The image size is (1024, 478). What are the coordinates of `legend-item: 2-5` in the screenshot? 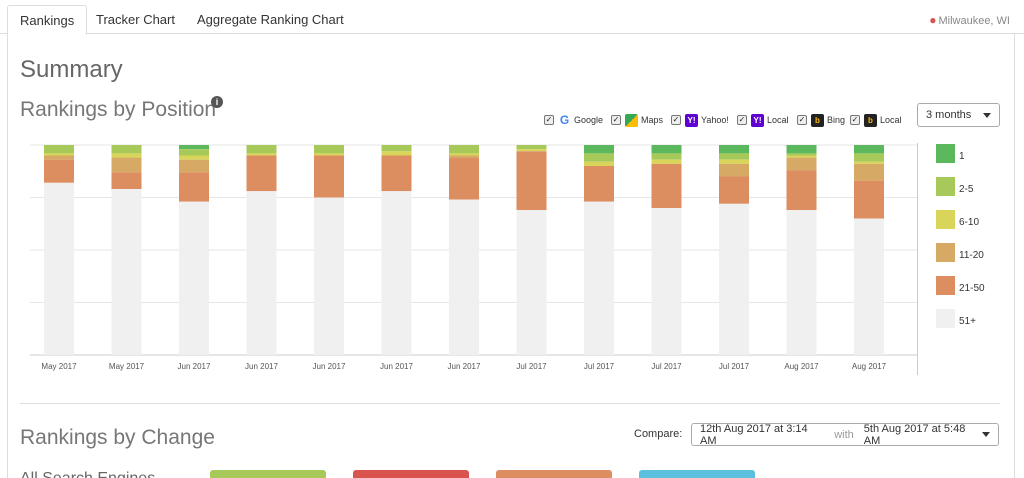 It's located at (966, 187).